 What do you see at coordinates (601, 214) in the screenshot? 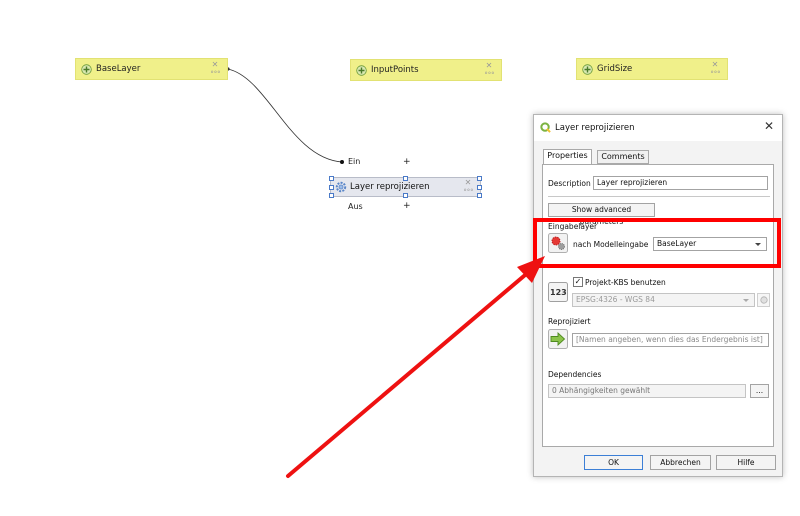
I see `show-advanced-parameters-button: Show advanced parameters` at bounding box center [601, 214].